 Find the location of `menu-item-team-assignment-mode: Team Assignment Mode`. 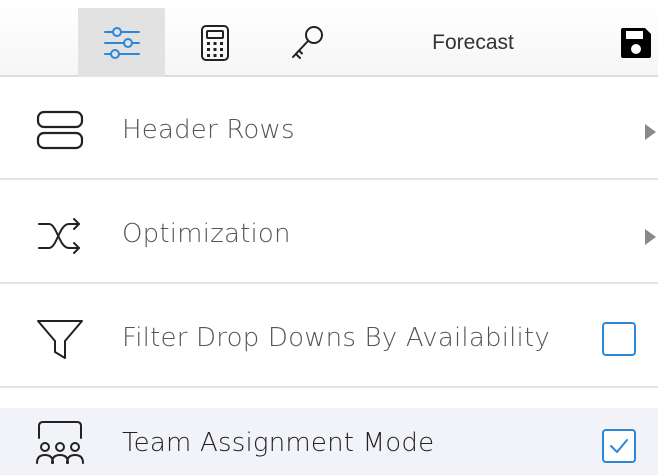

menu-item-team-assignment-mode: Team Assignment Mode is located at coordinates (329, 441).